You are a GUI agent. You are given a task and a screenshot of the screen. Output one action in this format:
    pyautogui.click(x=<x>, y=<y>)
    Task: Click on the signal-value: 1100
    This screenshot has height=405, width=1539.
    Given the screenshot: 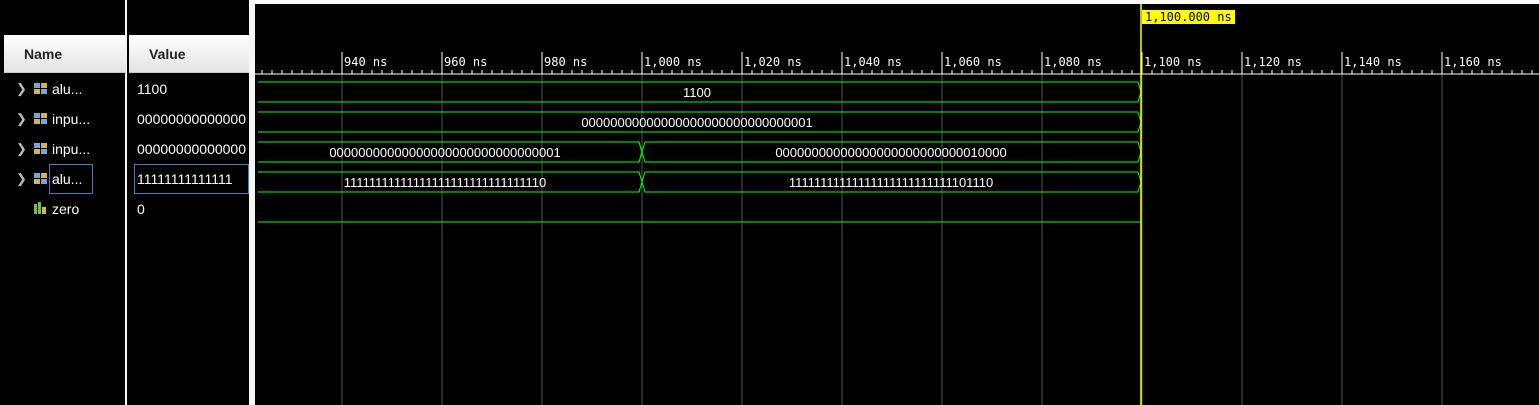 What is the action you would take?
    pyautogui.click(x=152, y=89)
    